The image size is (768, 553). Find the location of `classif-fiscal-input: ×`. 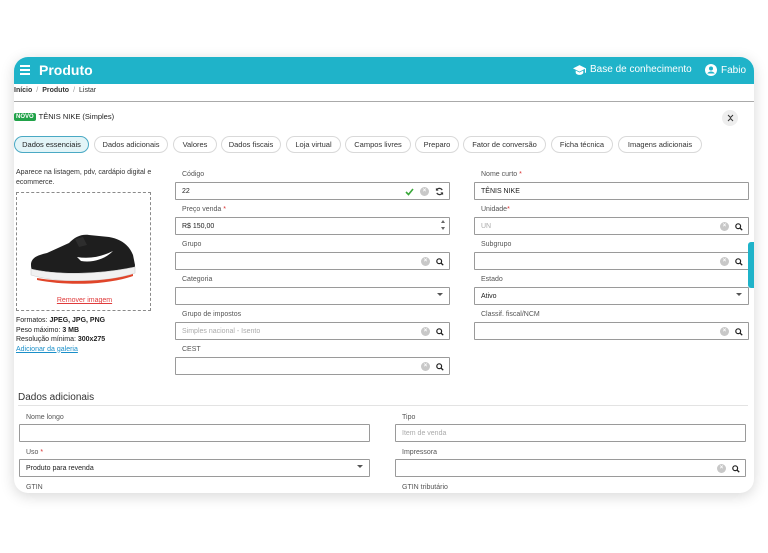

classif-fiscal-input: × is located at coordinates (611, 331).